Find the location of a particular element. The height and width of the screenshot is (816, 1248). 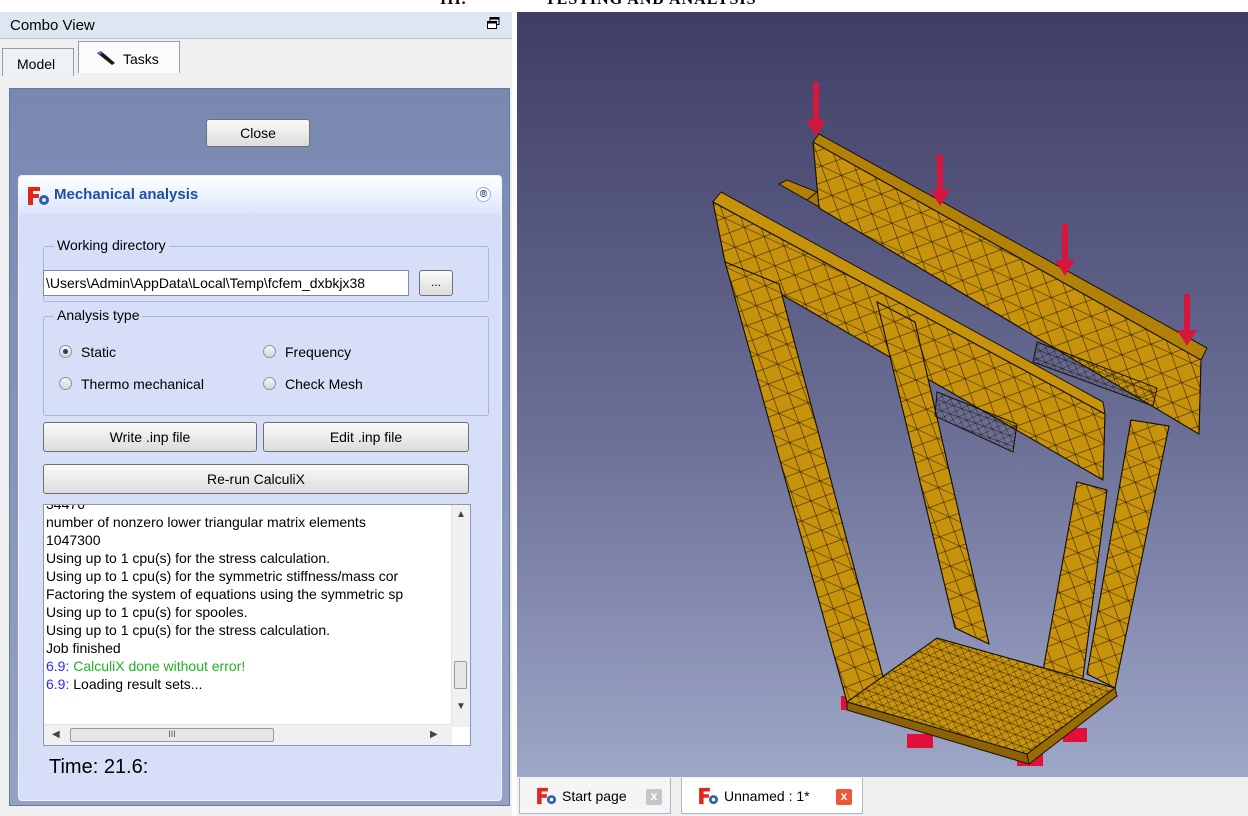

tab-start-page-label: Start page is located at coordinates (594, 796).